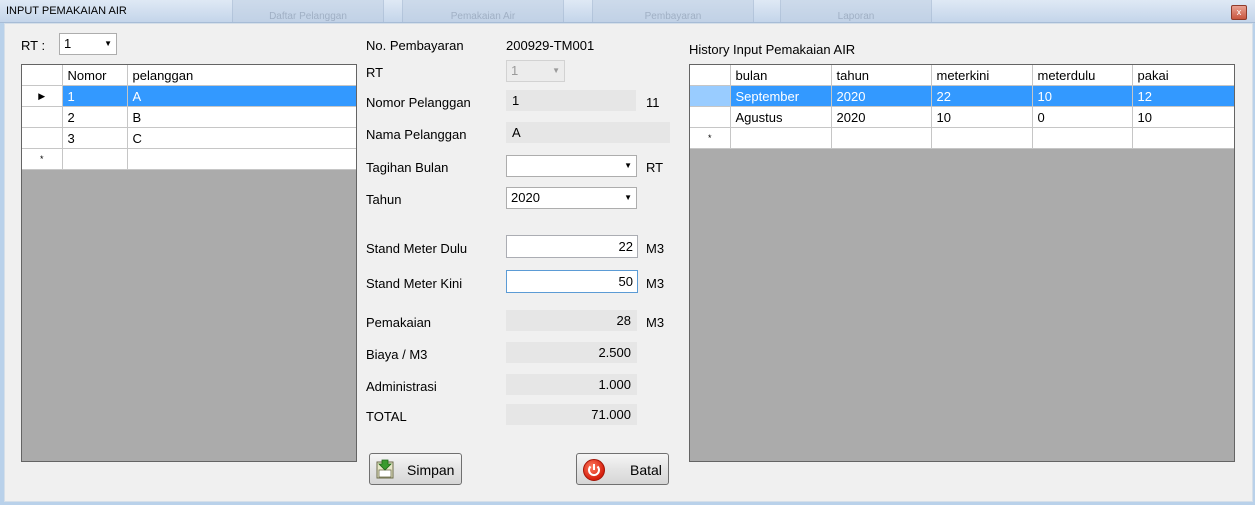  Describe the element at coordinates (95, 117) in the screenshot. I see `cell-nomor: 2` at that location.